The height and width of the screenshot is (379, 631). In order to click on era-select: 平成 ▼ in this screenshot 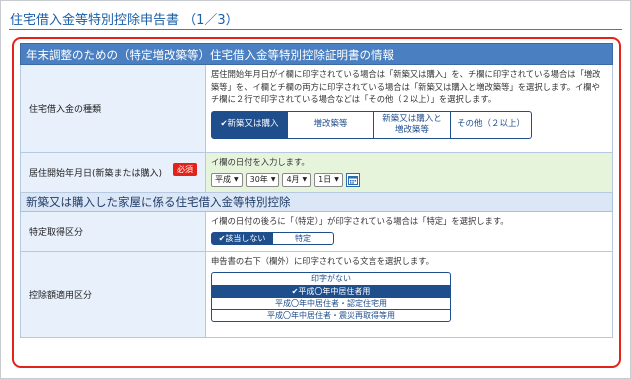, I will do `click(227, 179)`.